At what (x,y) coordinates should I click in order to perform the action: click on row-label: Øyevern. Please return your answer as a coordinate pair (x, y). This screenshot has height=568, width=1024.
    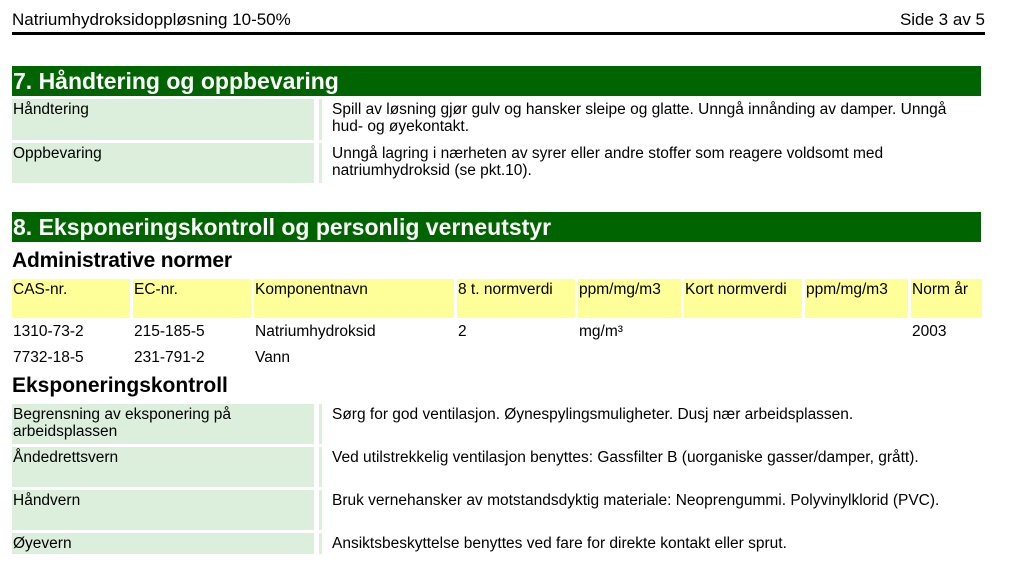
    Looking at the image, I should click on (163, 543).